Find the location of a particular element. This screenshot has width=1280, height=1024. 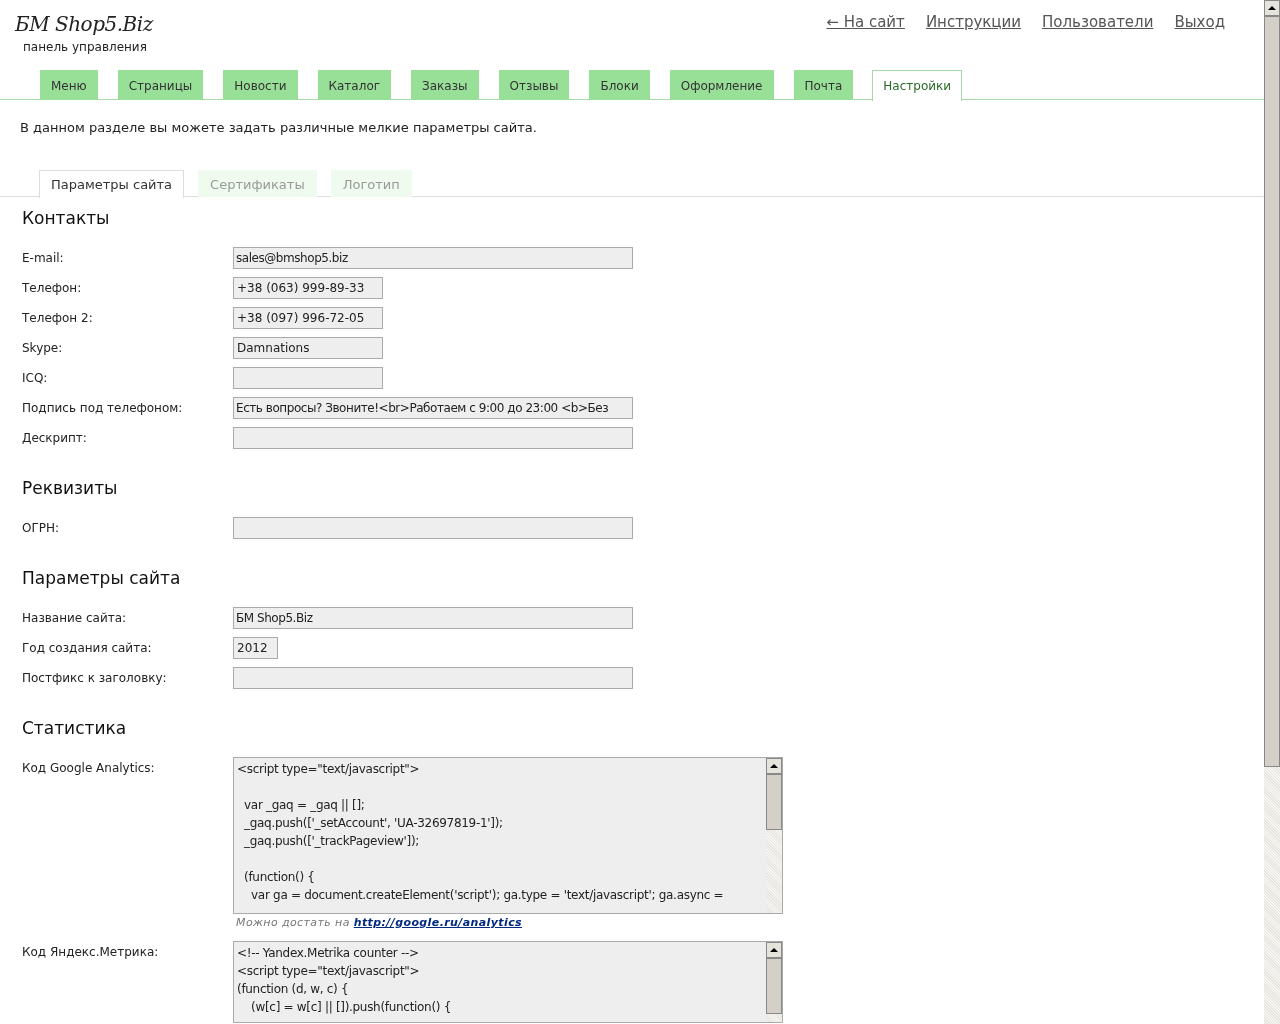

nav-tab: Новости is located at coordinates (260, 85).